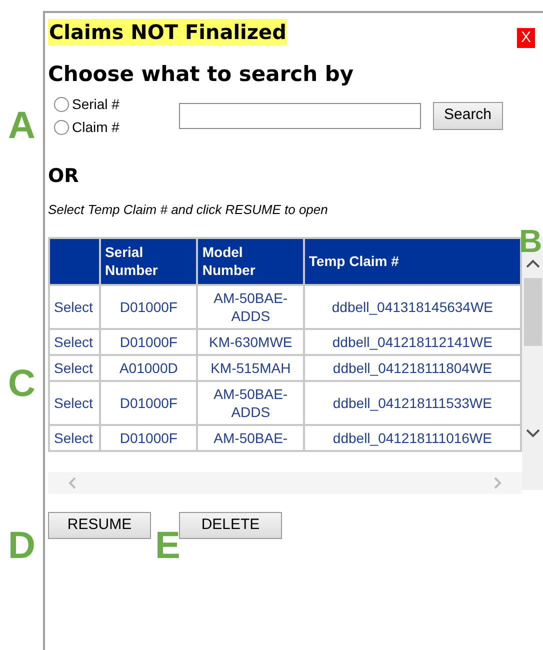 Image resolution: width=543 pixels, height=650 pixels. Describe the element at coordinates (99, 525) in the screenshot. I see `resume-button: RESUME` at that location.